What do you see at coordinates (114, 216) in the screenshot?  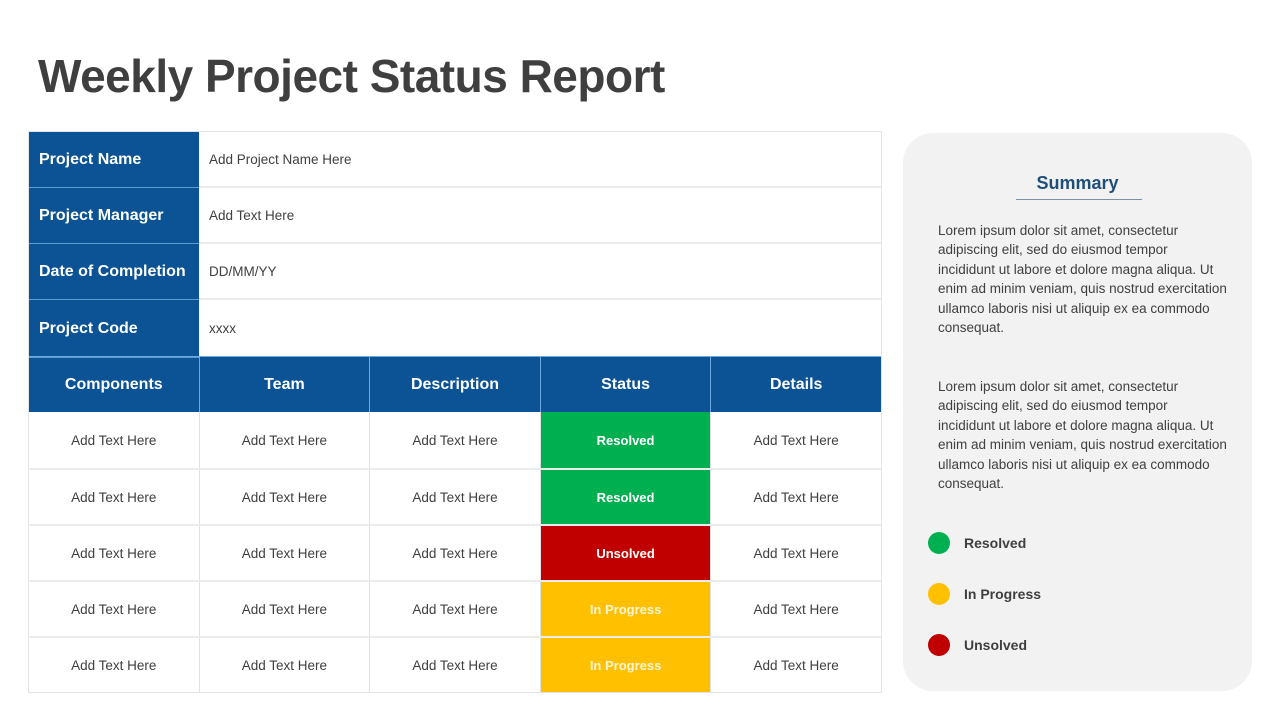 I see `info-label: Project Manager` at bounding box center [114, 216].